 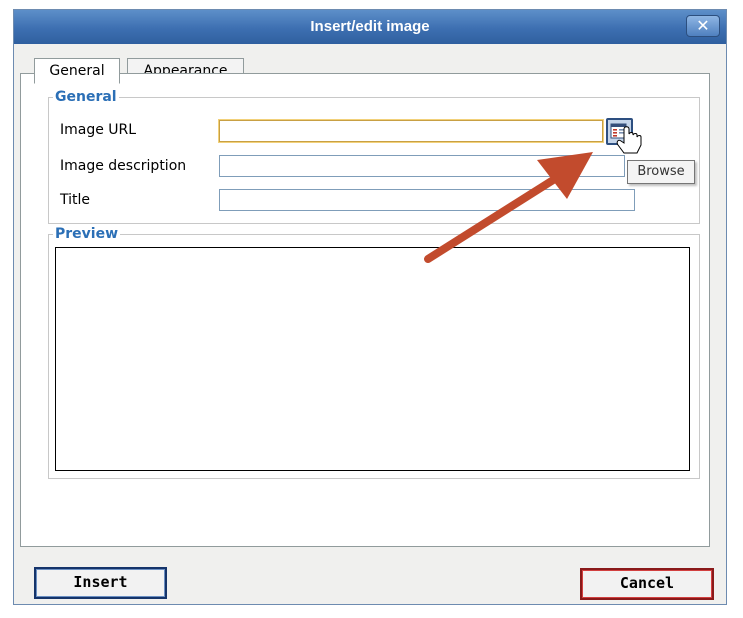 What do you see at coordinates (661, 172) in the screenshot?
I see `browse-tooltip: Browse` at bounding box center [661, 172].